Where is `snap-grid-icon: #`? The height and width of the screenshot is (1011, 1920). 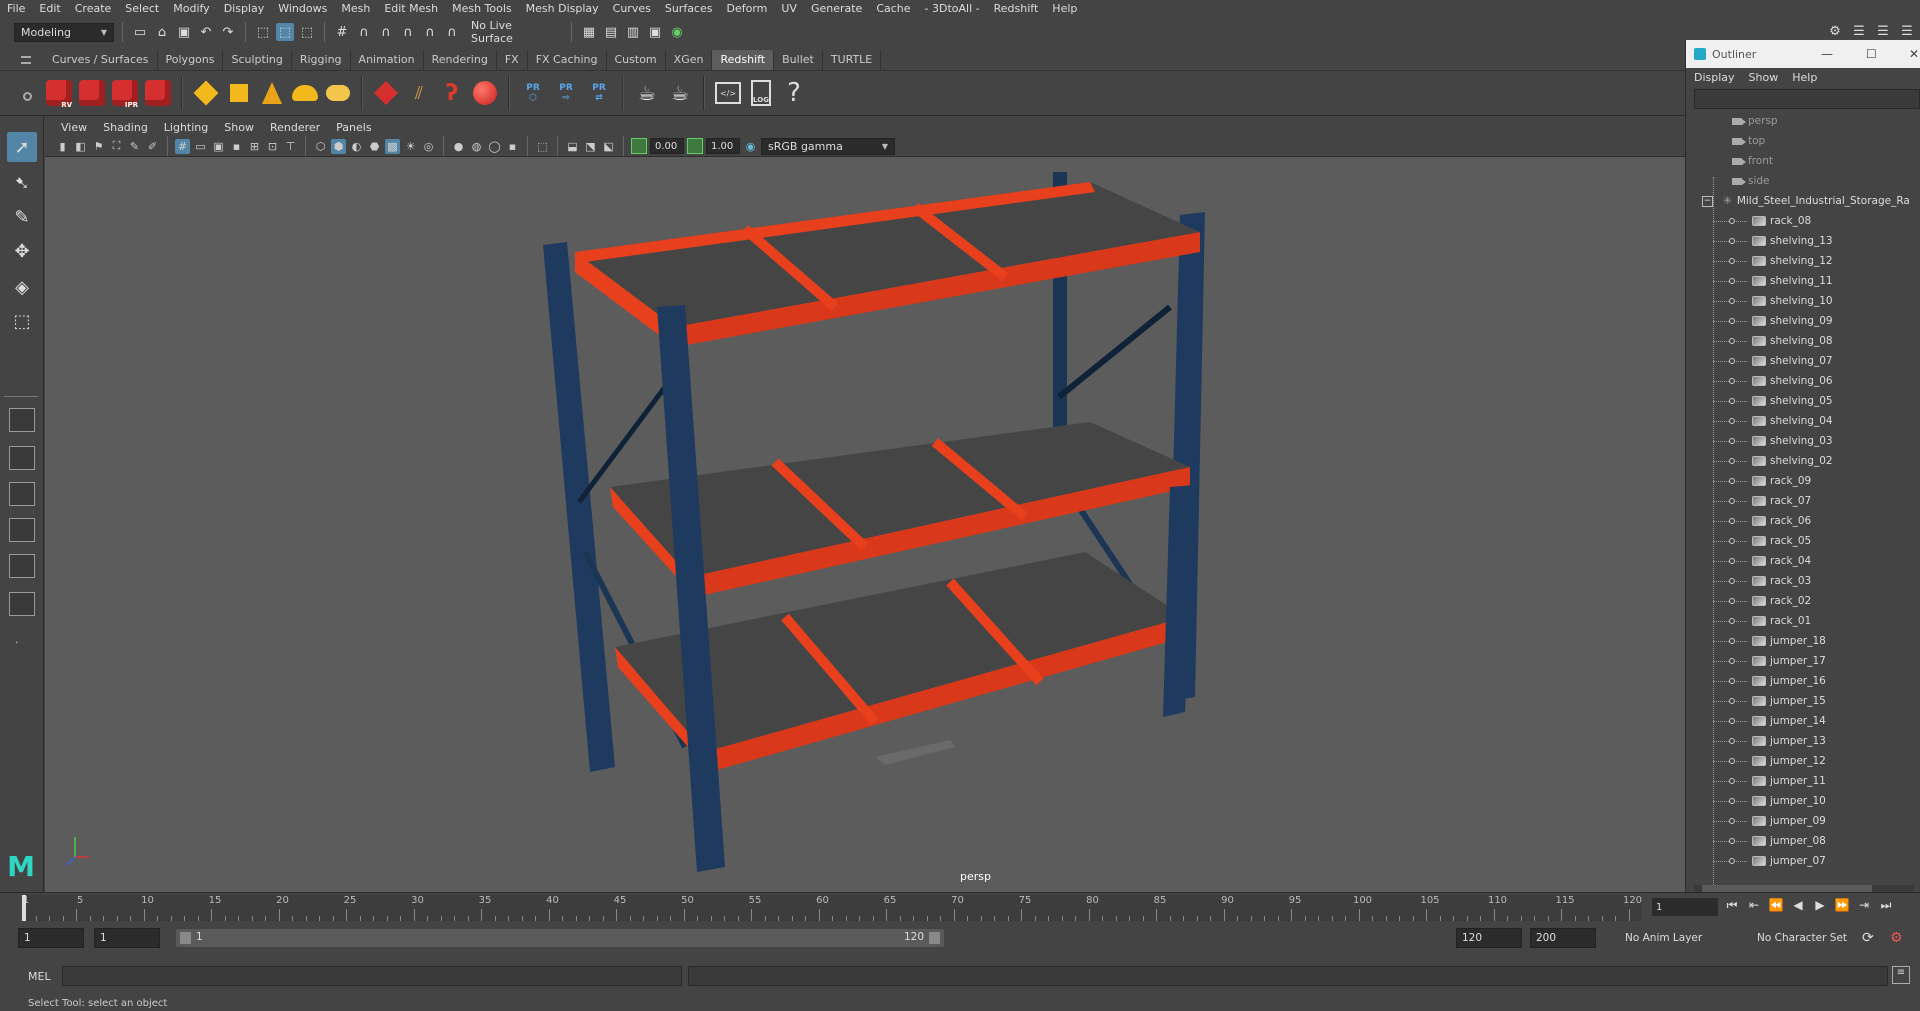 snap-grid-icon: # is located at coordinates (342, 32).